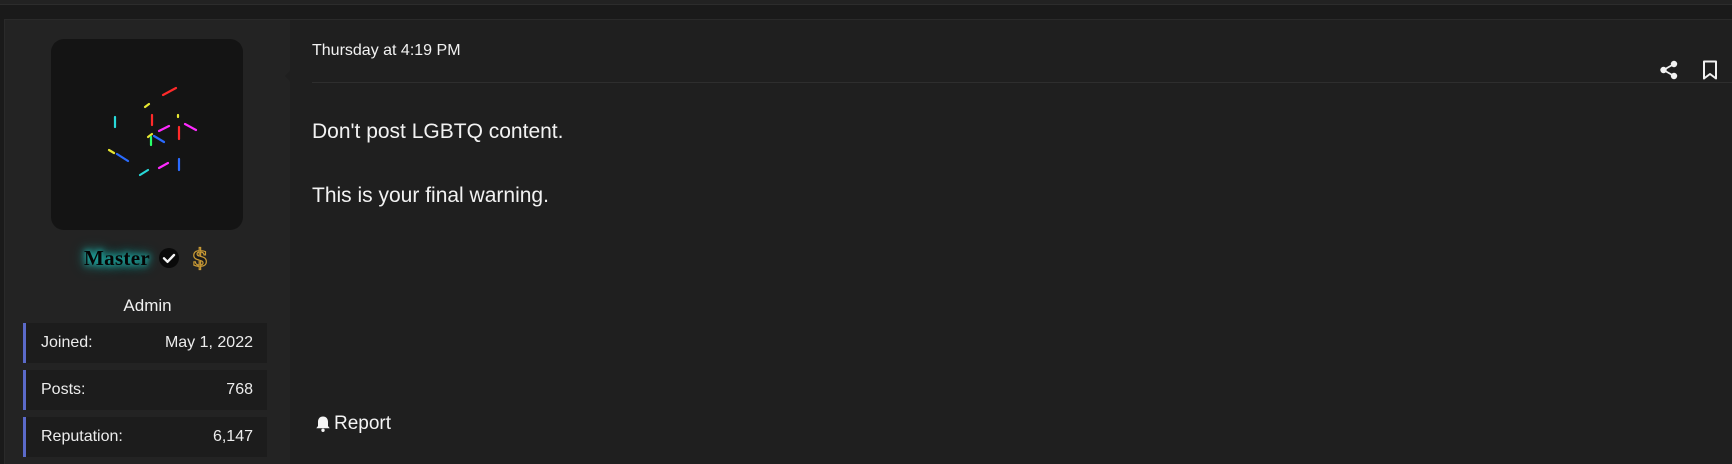 The height and width of the screenshot is (464, 1732). I want to click on stat-joined: Joined: May 1, 2022, so click(145, 343).